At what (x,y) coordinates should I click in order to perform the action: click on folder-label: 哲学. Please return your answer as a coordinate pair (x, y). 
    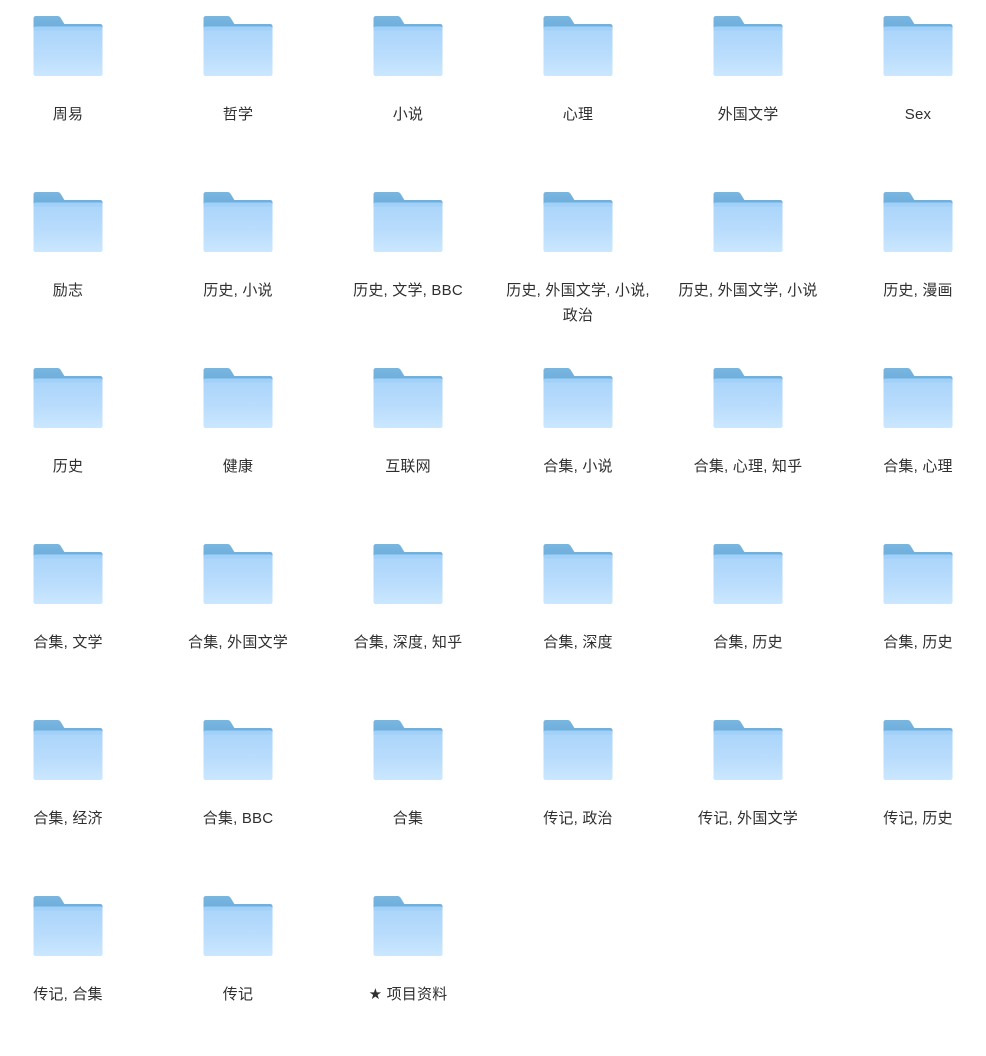
    Looking at the image, I should click on (238, 114).